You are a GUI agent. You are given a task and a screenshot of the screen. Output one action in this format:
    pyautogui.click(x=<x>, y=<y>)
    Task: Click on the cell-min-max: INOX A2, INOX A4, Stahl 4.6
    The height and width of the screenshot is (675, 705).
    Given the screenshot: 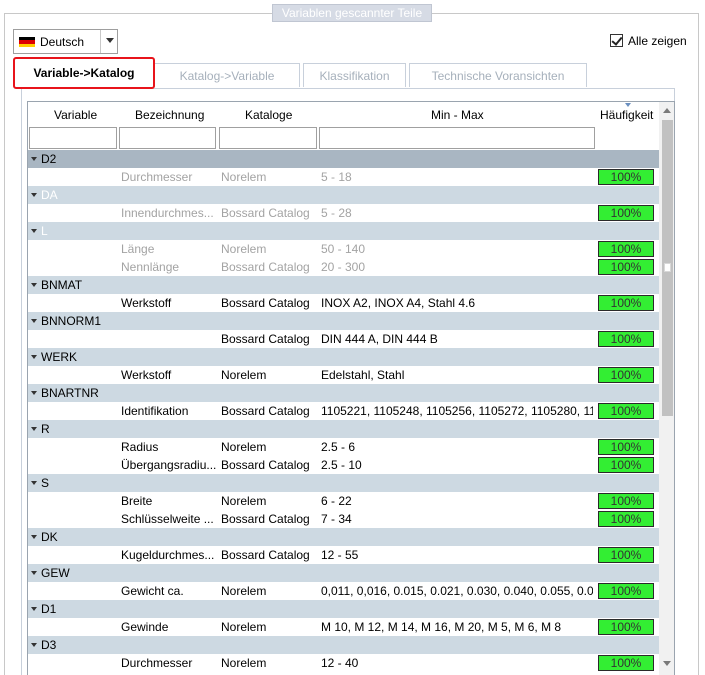 What is the action you would take?
    pyautogui.click(x=398, y=303)
    